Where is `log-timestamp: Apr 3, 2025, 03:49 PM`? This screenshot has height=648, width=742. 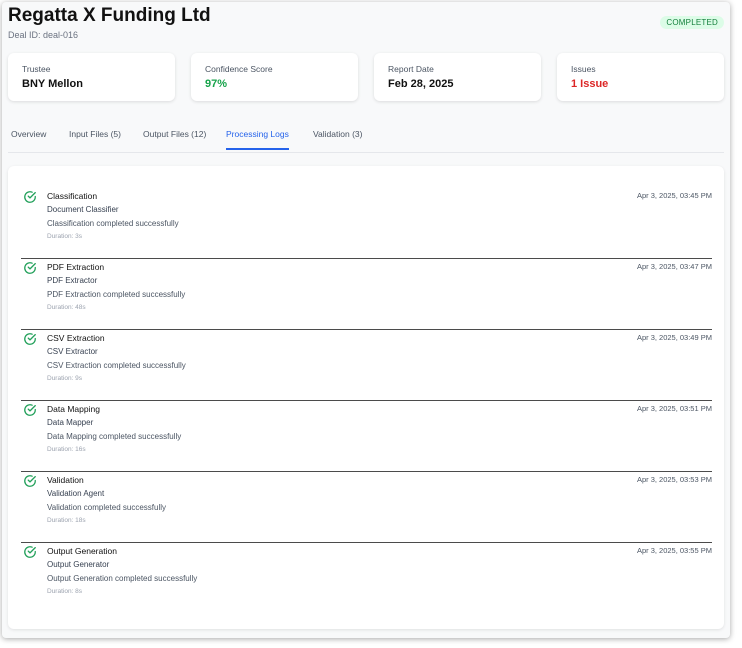
log-timestamp: Apr 3, 2025, 03:49 PM is located at coordinates (674, 337).